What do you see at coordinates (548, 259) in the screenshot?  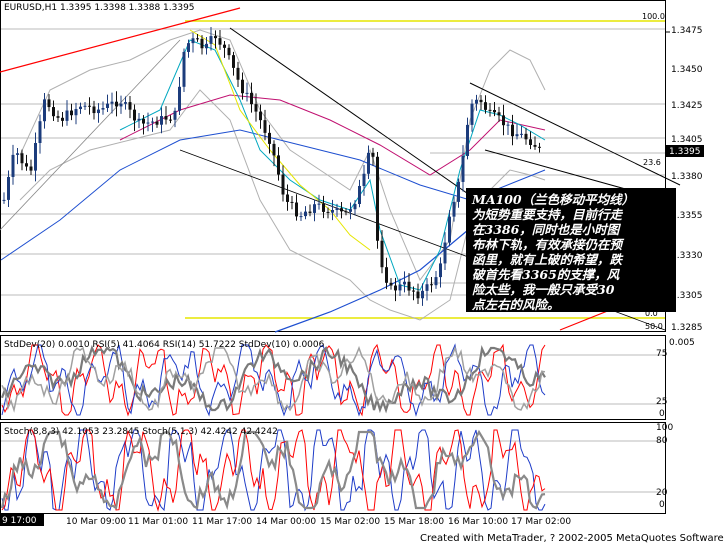 I see `annotation-line-5: 函里，就有上破的希望，跌` at bounding box center [548, 259].